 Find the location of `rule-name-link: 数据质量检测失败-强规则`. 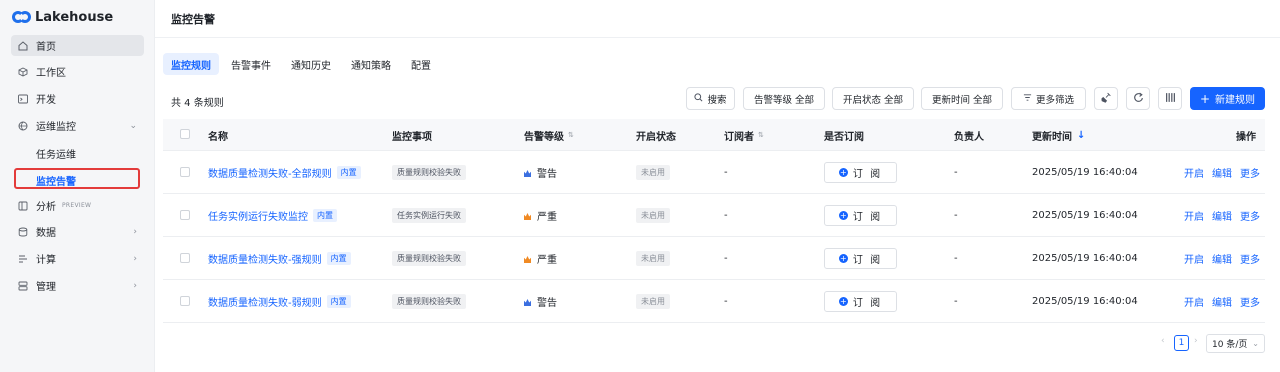

rule-name-link: 数据质量检测失败-强规则 is located at coordinates (265, 258).